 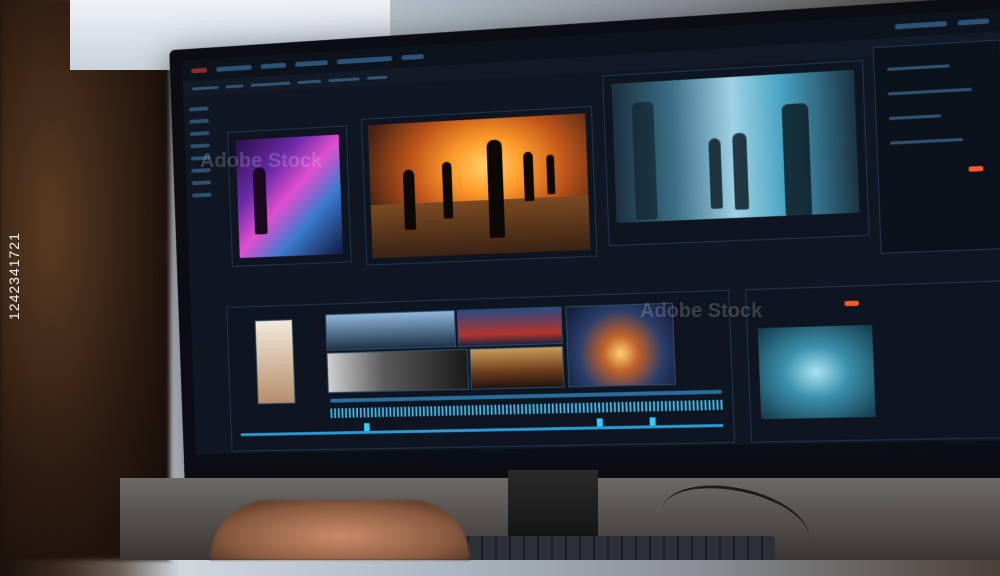 I want to click on playhead-marker, so click(x=366, y=427).